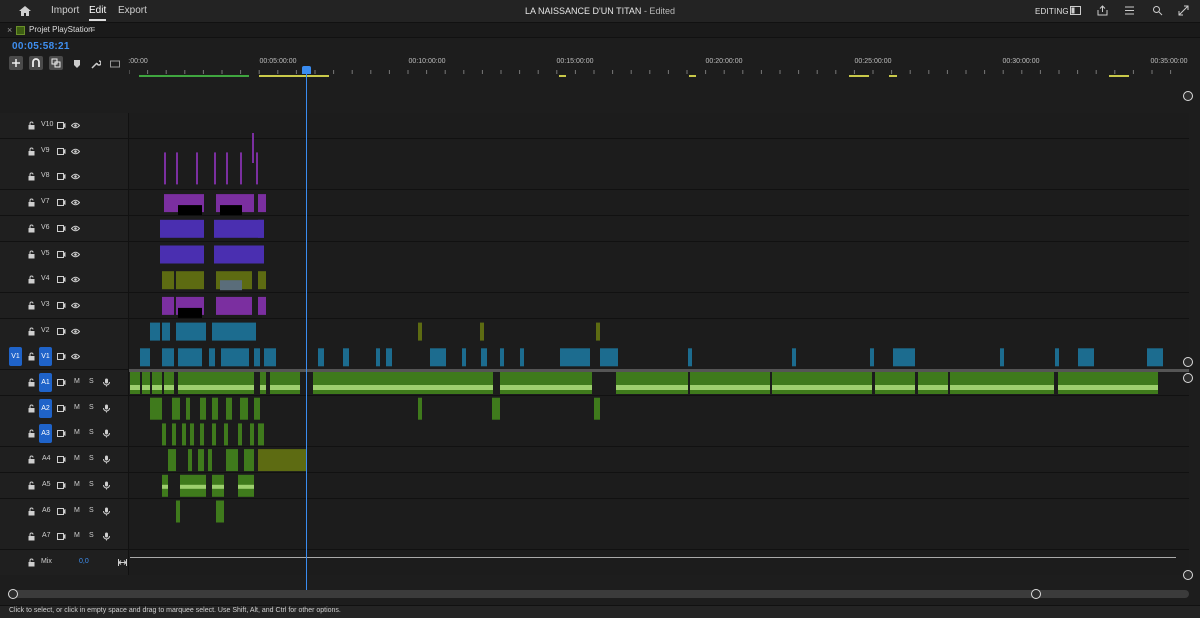  What do you see at coordinates (659, 370) in the screenshot?
I see `video-audio-divider` at bounding box center [659, 370].